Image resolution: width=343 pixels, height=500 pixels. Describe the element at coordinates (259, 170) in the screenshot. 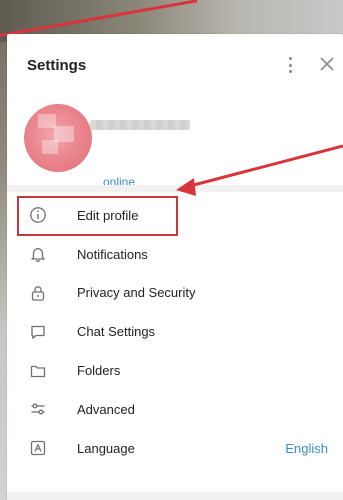

I see `annotation-arrow` at that location.